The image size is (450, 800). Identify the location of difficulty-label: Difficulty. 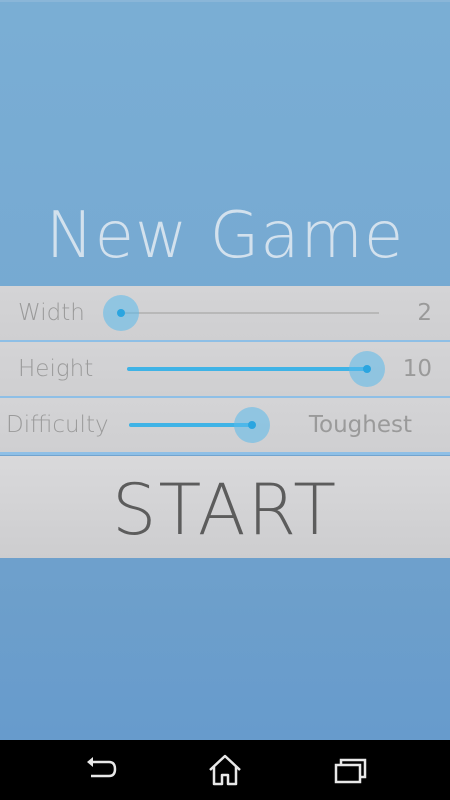
(57, 425).